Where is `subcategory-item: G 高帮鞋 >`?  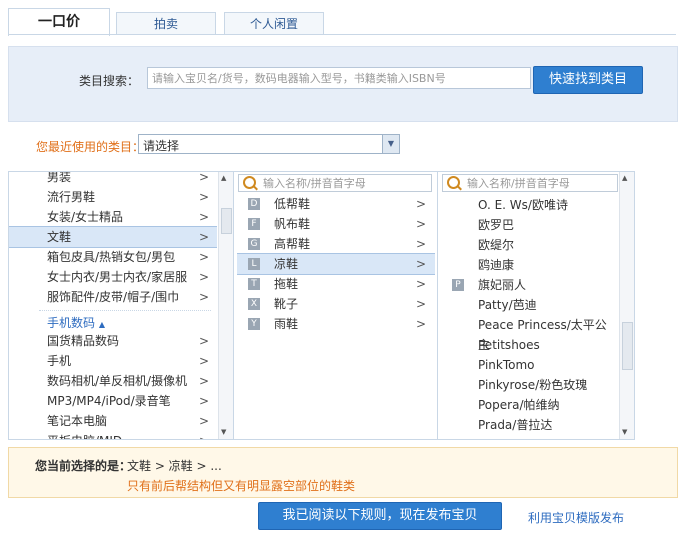
subcategory-item: G 高帮鞋 > is located at coordinates (335, 244).